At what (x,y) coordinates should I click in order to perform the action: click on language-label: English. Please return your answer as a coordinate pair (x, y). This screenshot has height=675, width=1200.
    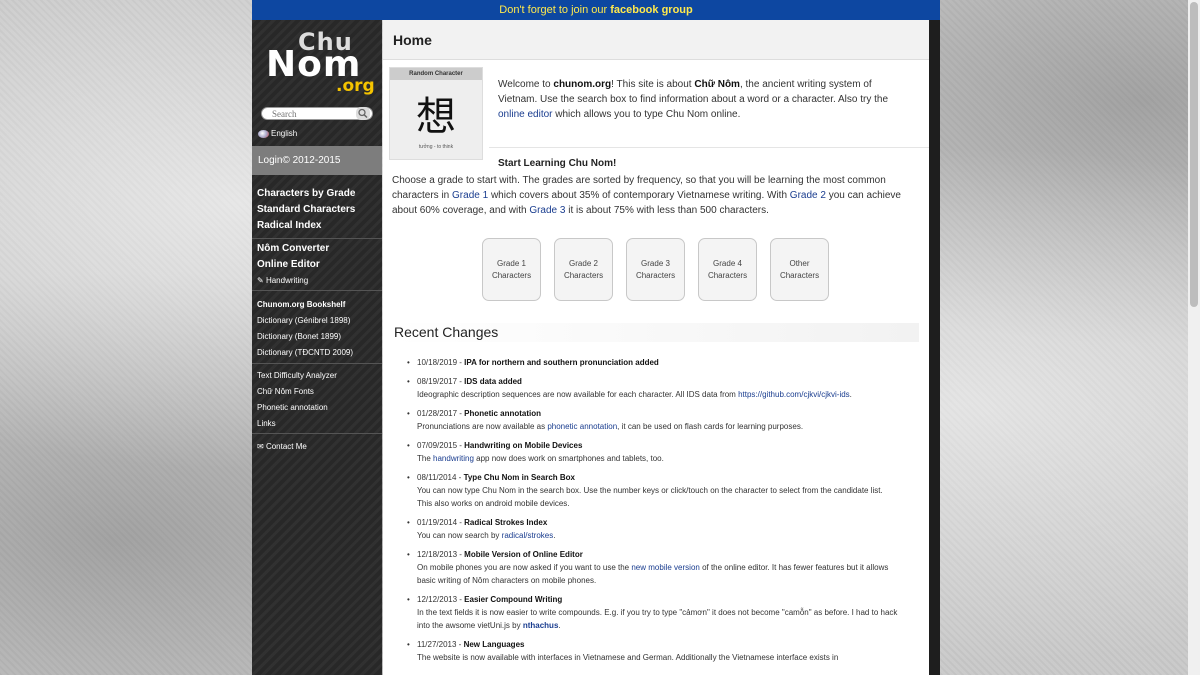
    Looking at the image, I should click on (284, 133).